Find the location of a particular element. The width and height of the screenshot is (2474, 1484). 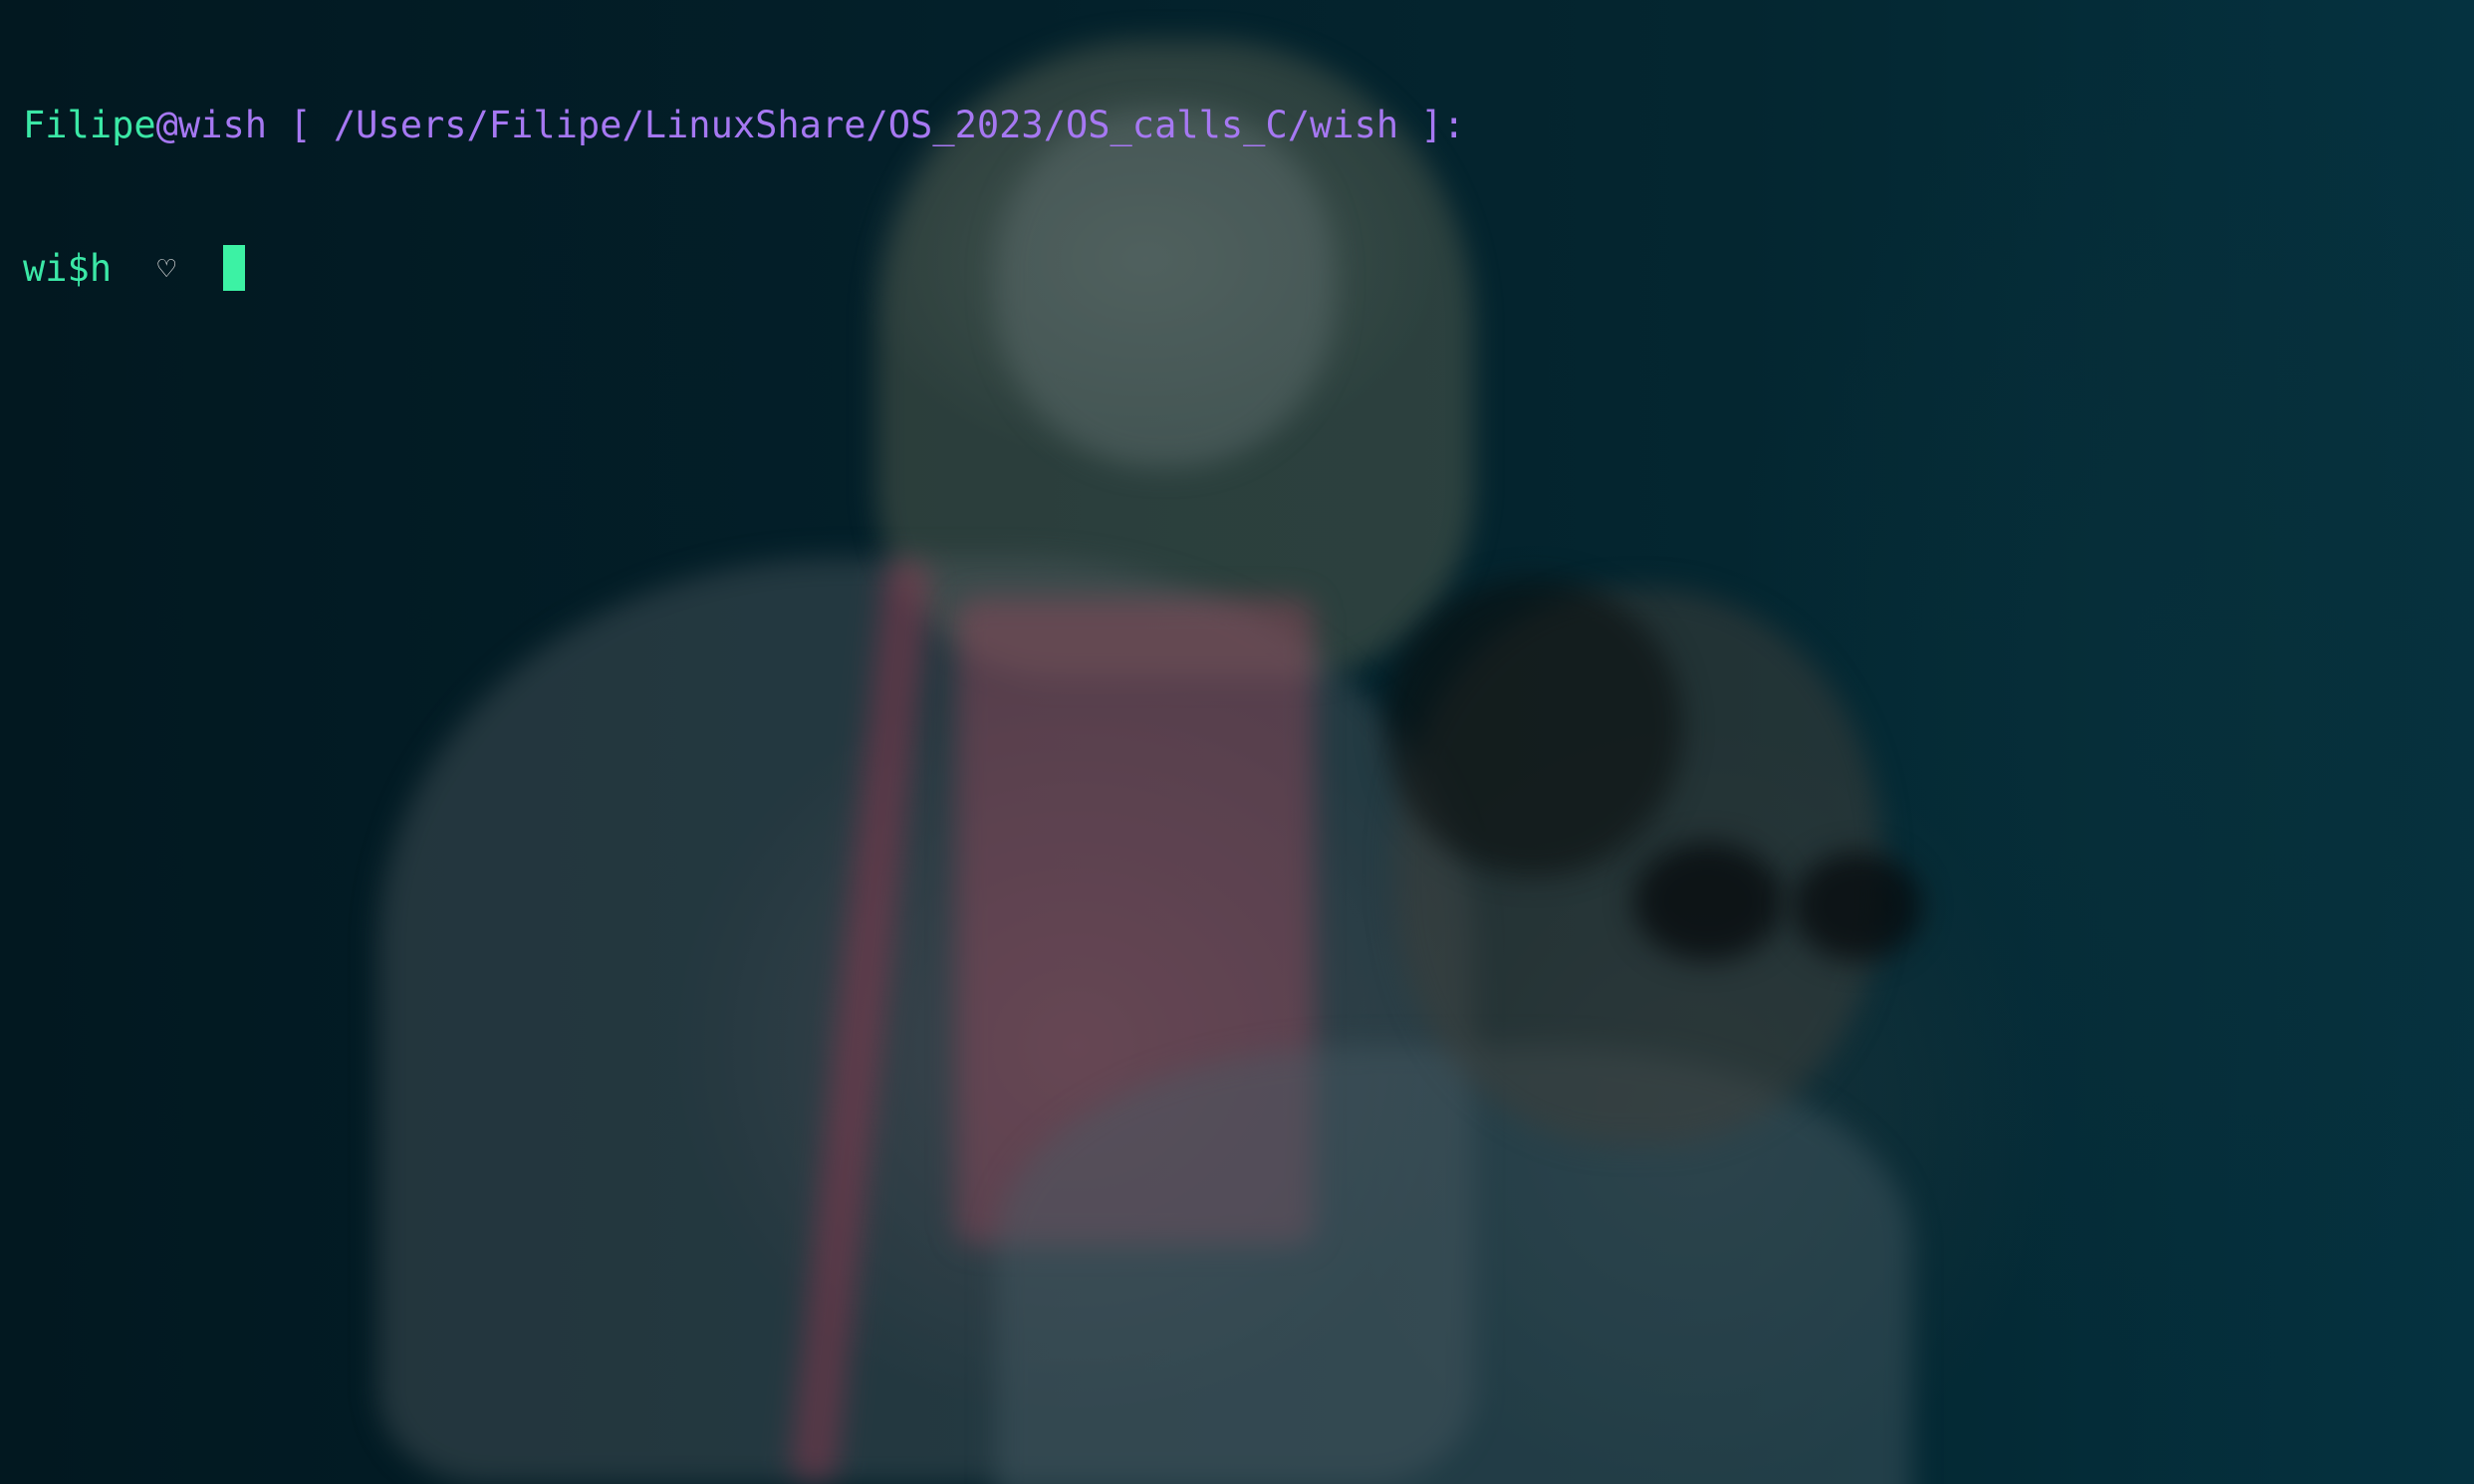

wallpaper-shirt is located at coordinates (1135, 921).